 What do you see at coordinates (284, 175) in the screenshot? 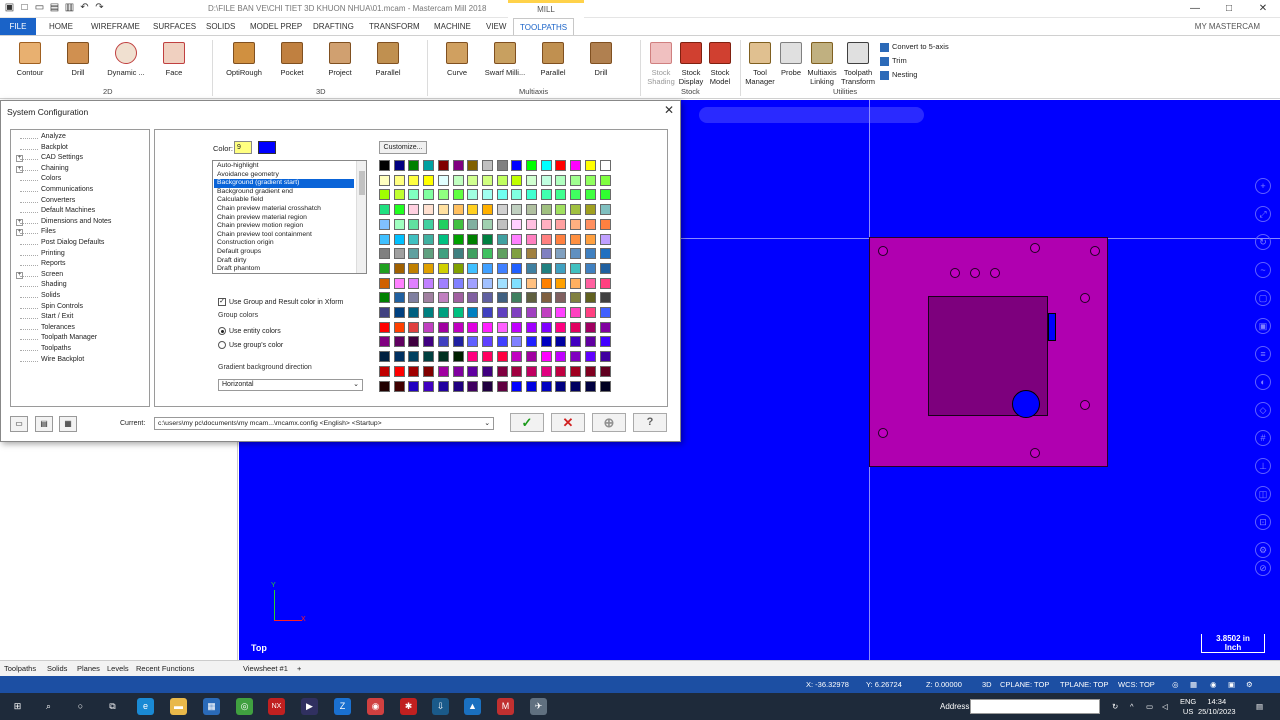
I see `list-item: Avoidance geometry` at bounding box center [284, 175].